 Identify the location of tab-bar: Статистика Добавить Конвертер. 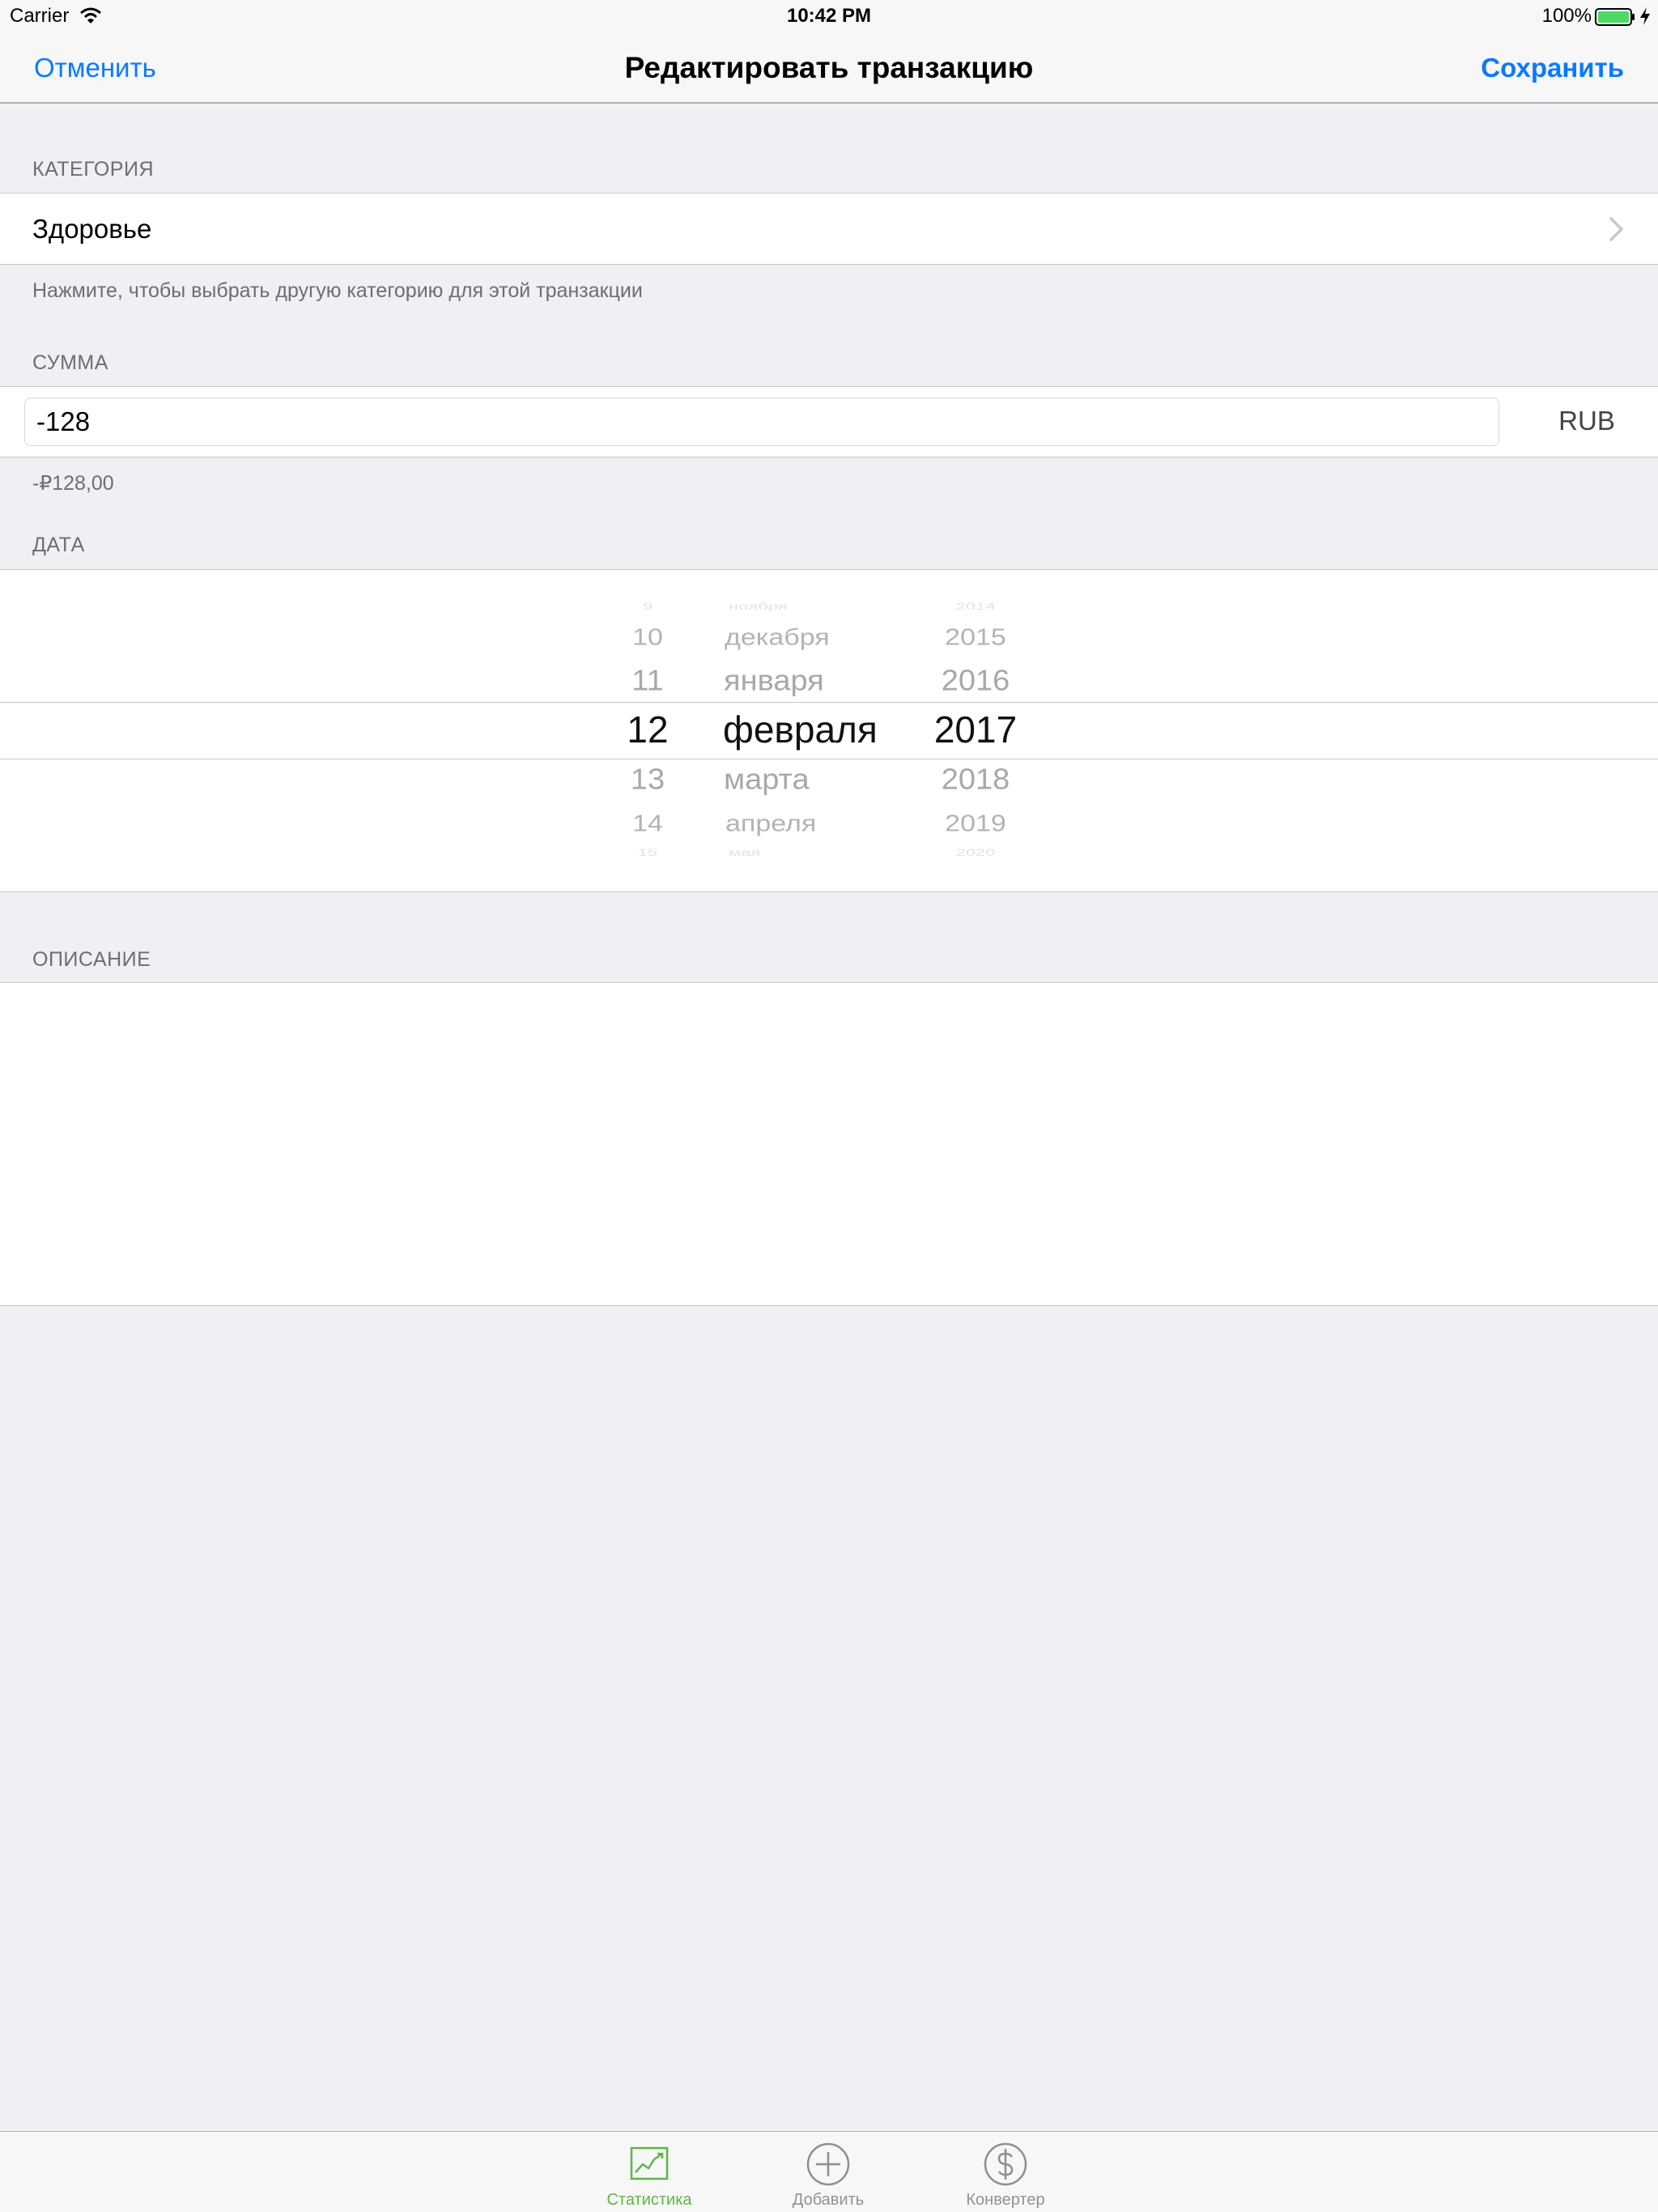
(829, 2171).